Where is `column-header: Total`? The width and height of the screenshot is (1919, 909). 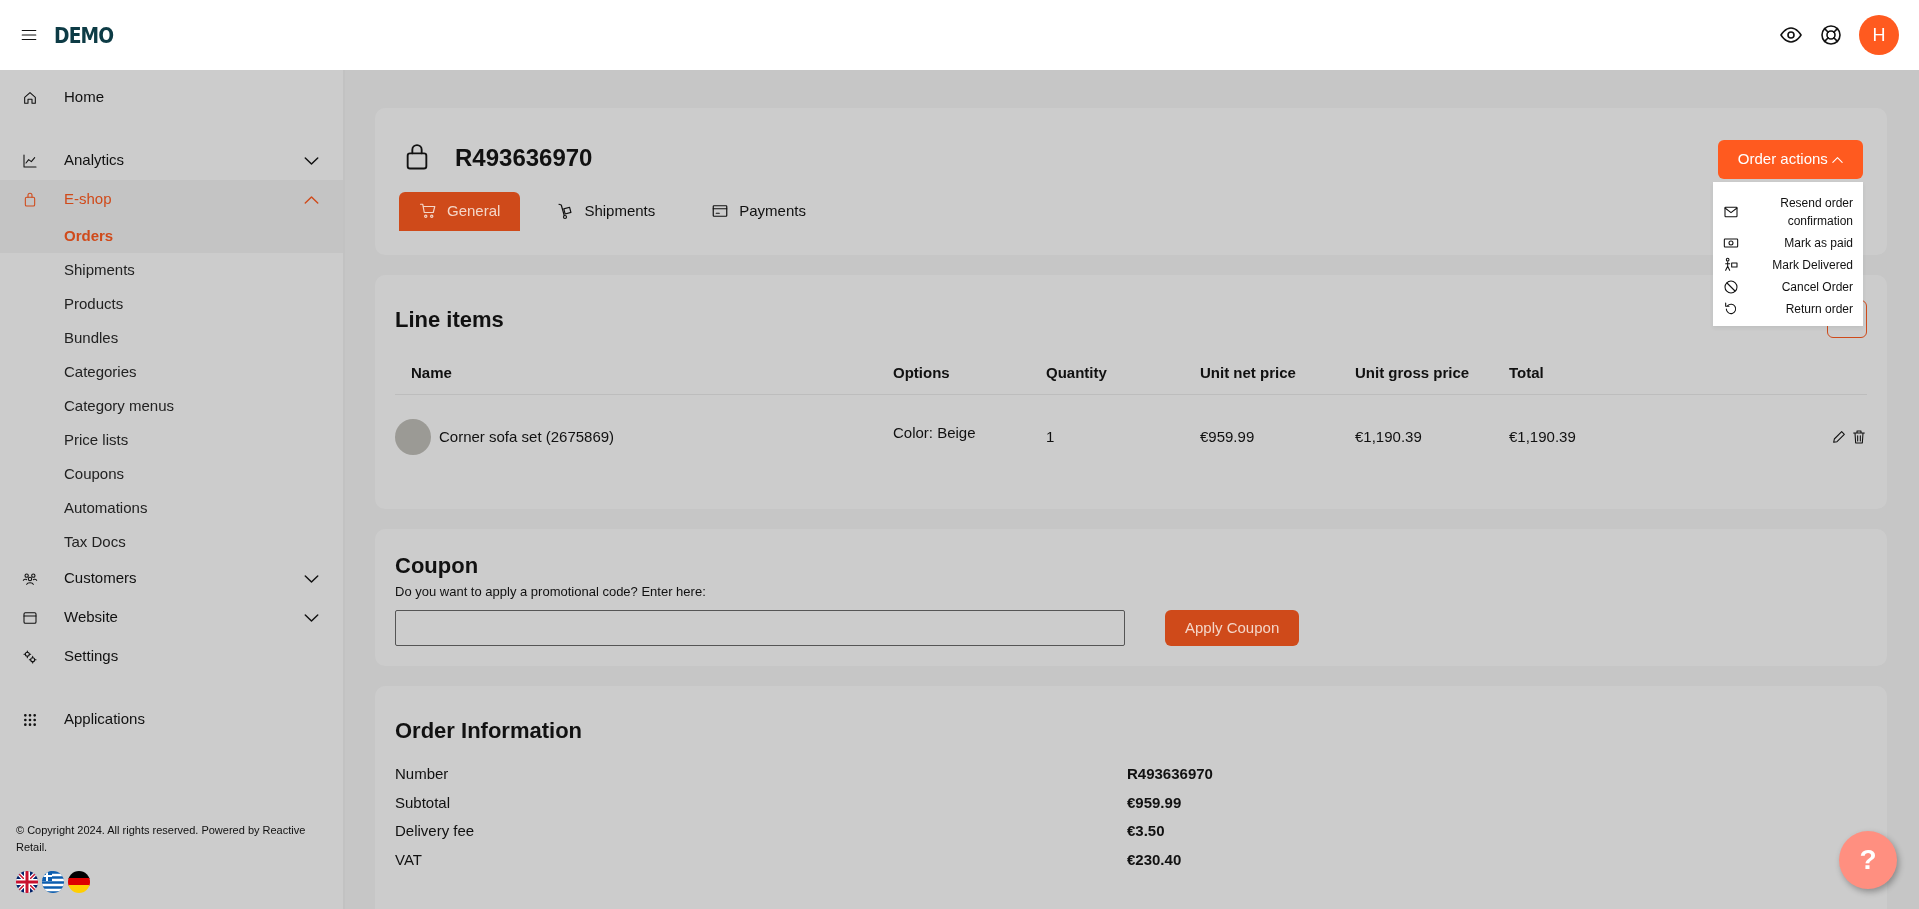 column-header: Total is located at coordinates (1658, 373).